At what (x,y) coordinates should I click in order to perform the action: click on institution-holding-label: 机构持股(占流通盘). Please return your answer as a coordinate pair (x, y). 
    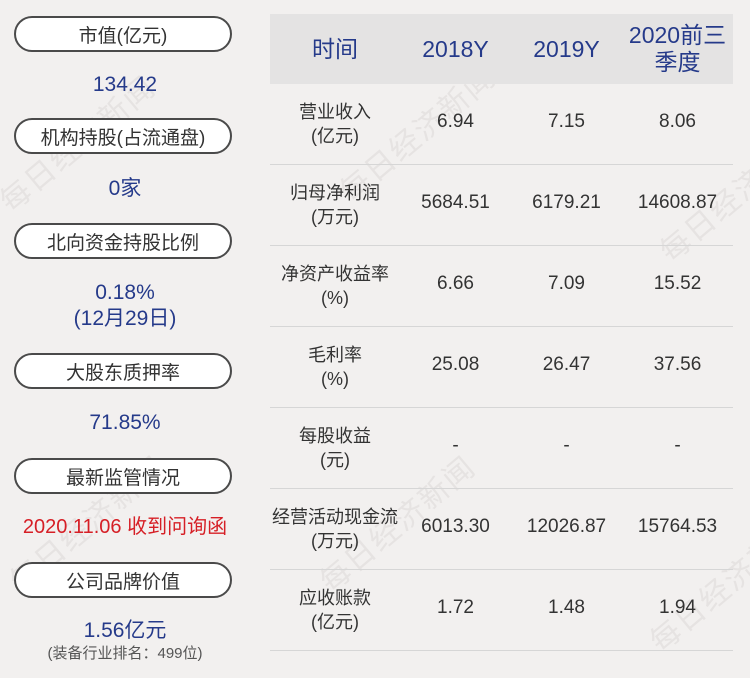
    Looking at the image, I should click on (123, 136).